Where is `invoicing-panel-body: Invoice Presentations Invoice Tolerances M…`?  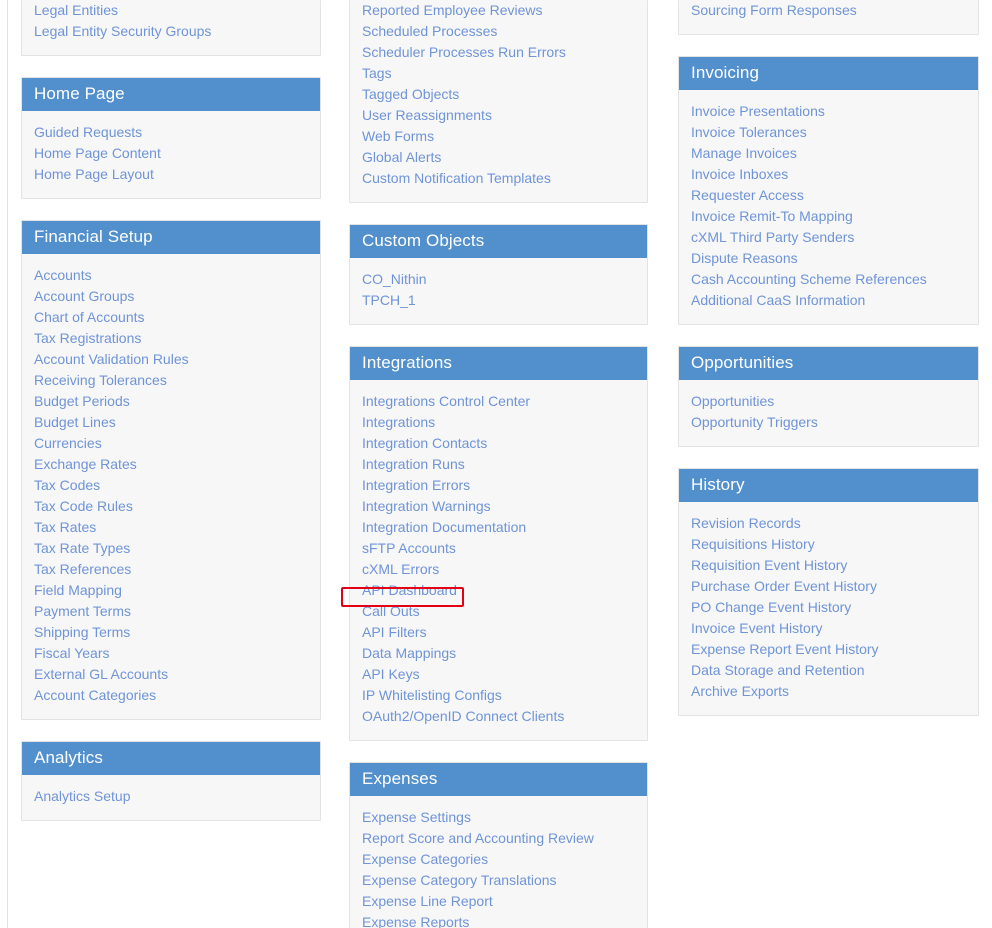 invoicing-panel-body: Invoice Presentations Invoice Tolerances M… is located at coordinates (828, 207).